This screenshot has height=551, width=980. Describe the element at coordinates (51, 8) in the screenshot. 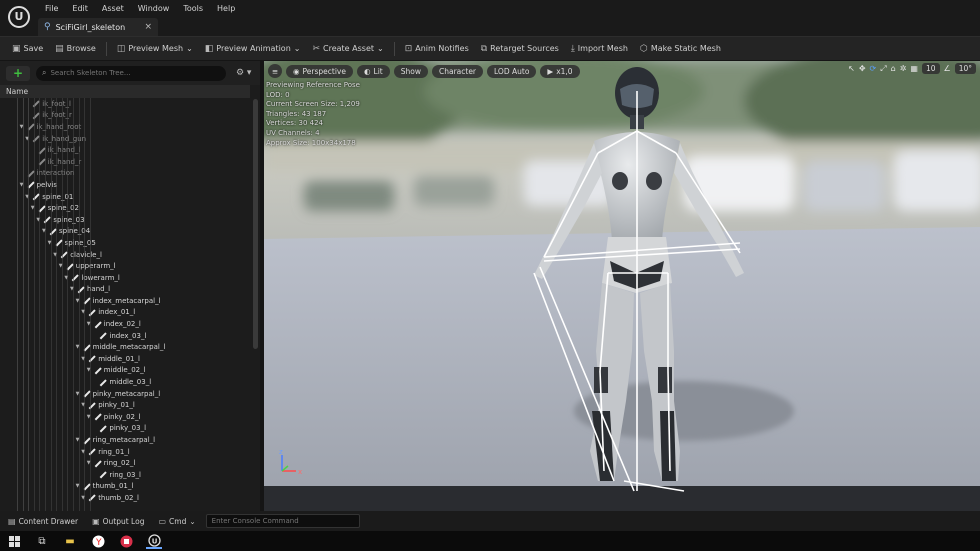

I see `menu-item-file: File` at that location.